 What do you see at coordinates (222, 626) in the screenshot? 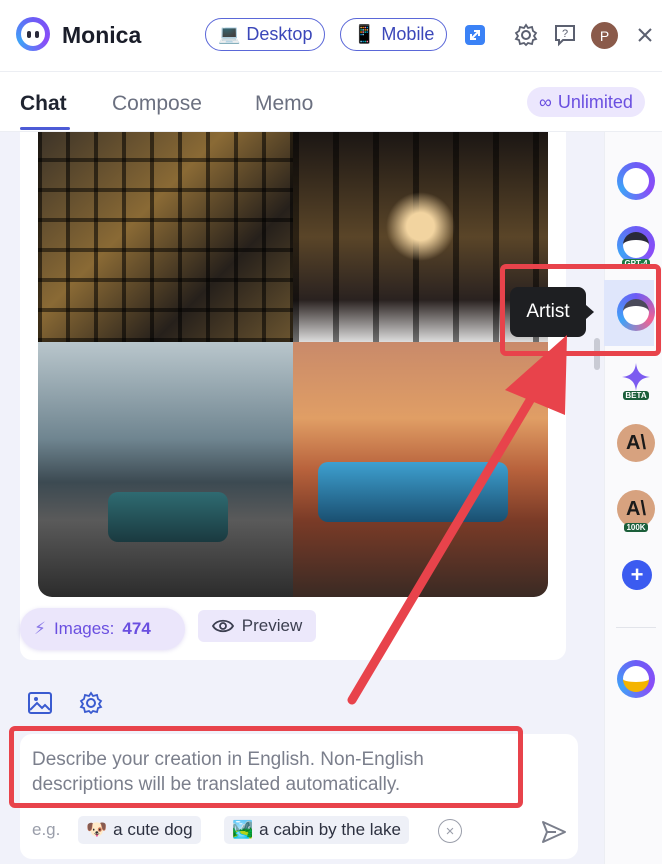
I see `eye-icon` at bounding box center [222, 626].